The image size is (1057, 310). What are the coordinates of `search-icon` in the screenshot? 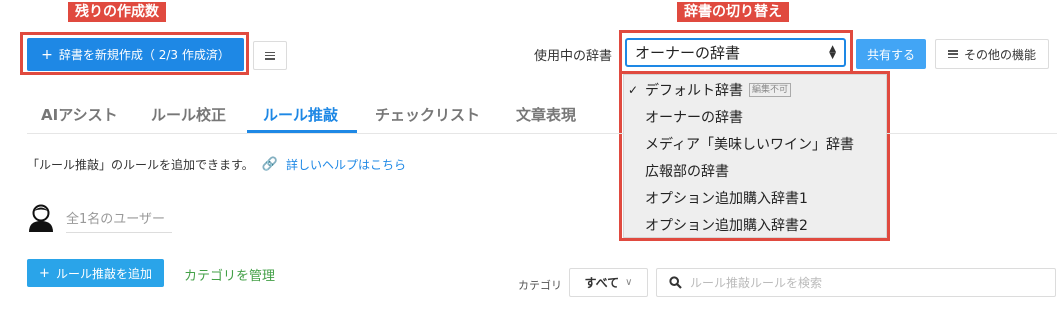 It's located at (675, 282).